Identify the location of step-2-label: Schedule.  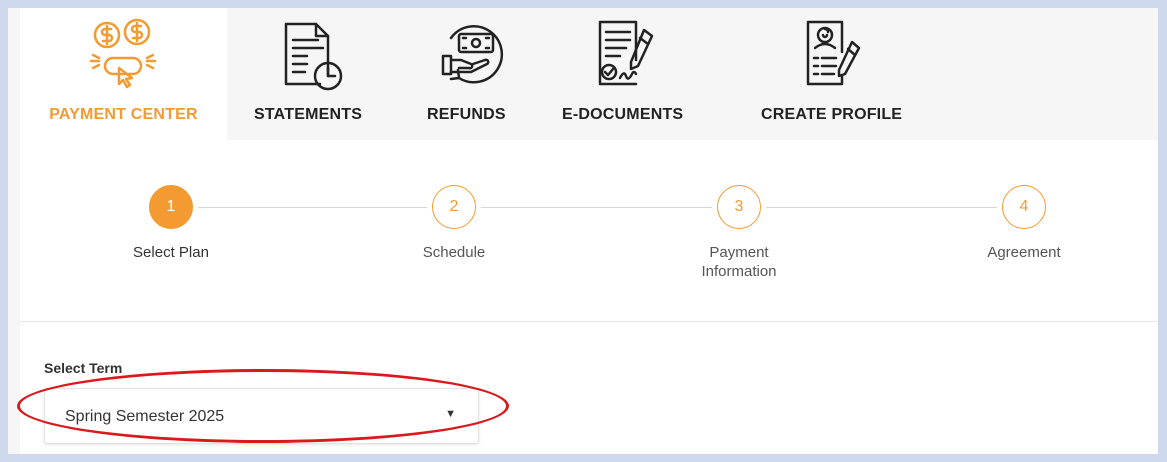
(454, 252).